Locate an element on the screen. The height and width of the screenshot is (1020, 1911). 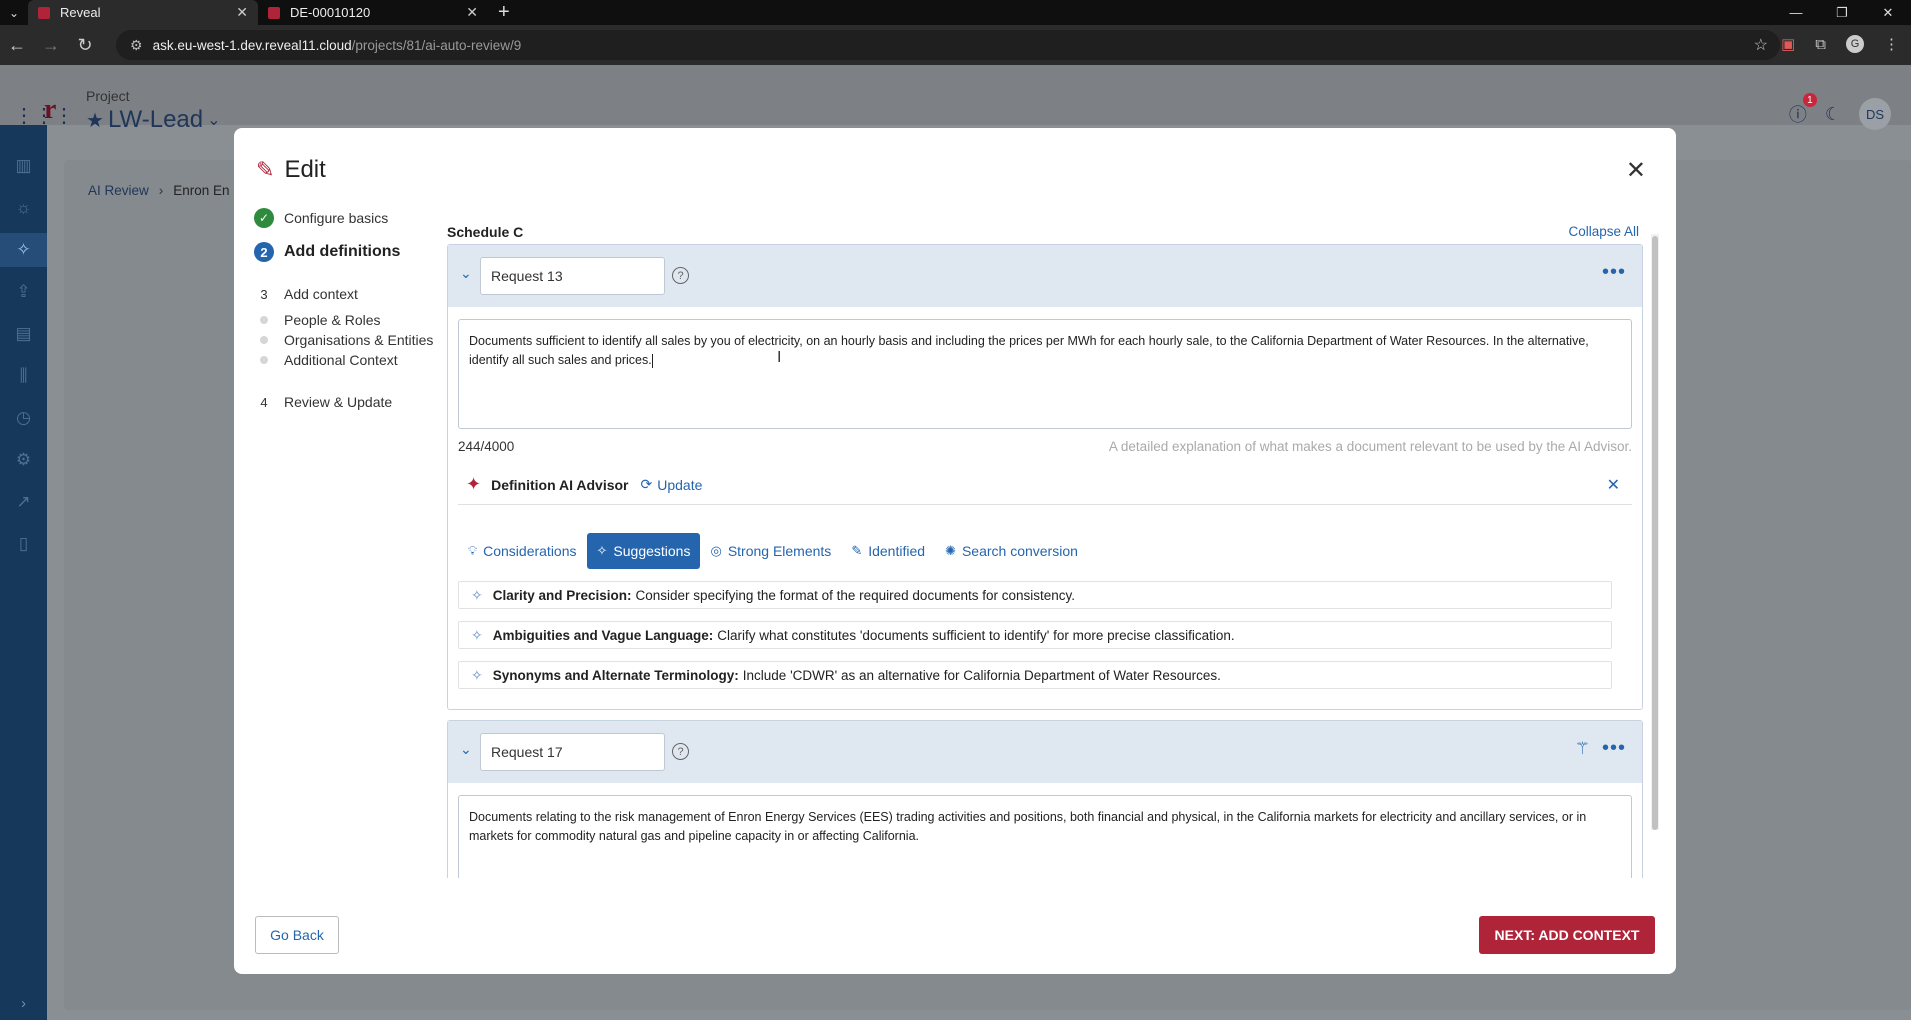
tab-label: Identified is located at coordinates (897, 551).